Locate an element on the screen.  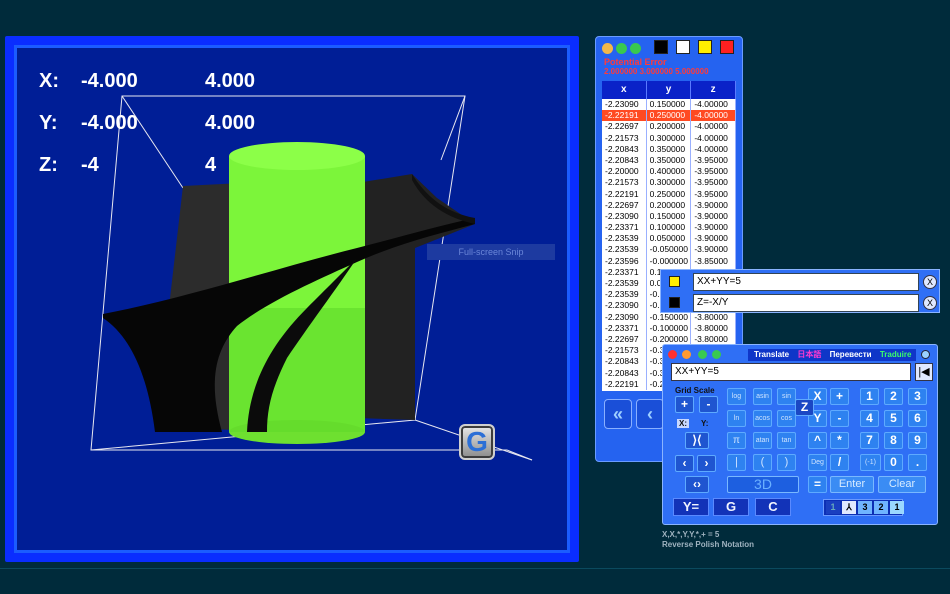
color-swatch-yellow is located at coordinates (705, 47).